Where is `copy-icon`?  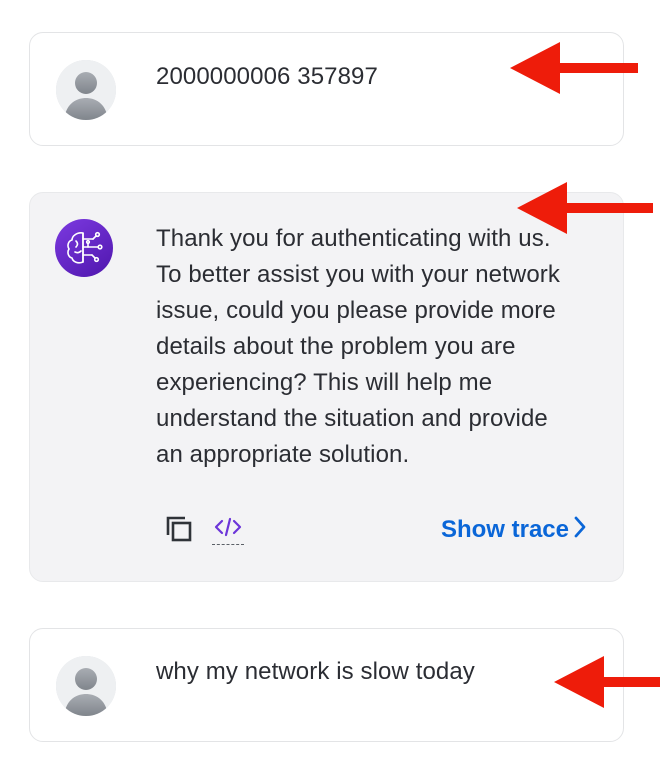
copy-icon is located at coordinates (179, 529).